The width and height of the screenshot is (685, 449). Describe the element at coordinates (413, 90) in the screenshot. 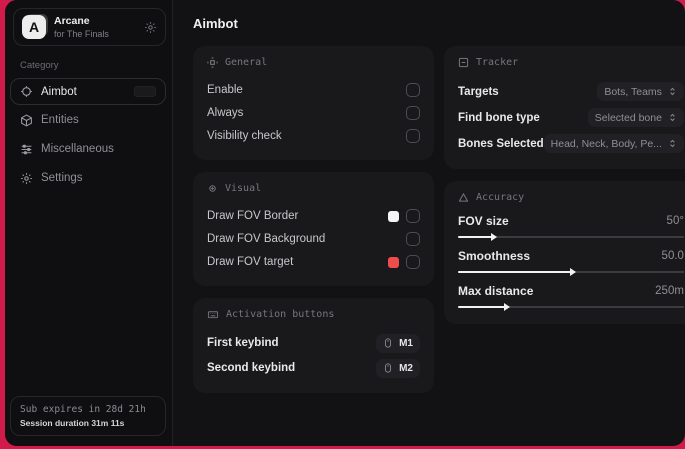

I see `enable-checkbox` at that location.